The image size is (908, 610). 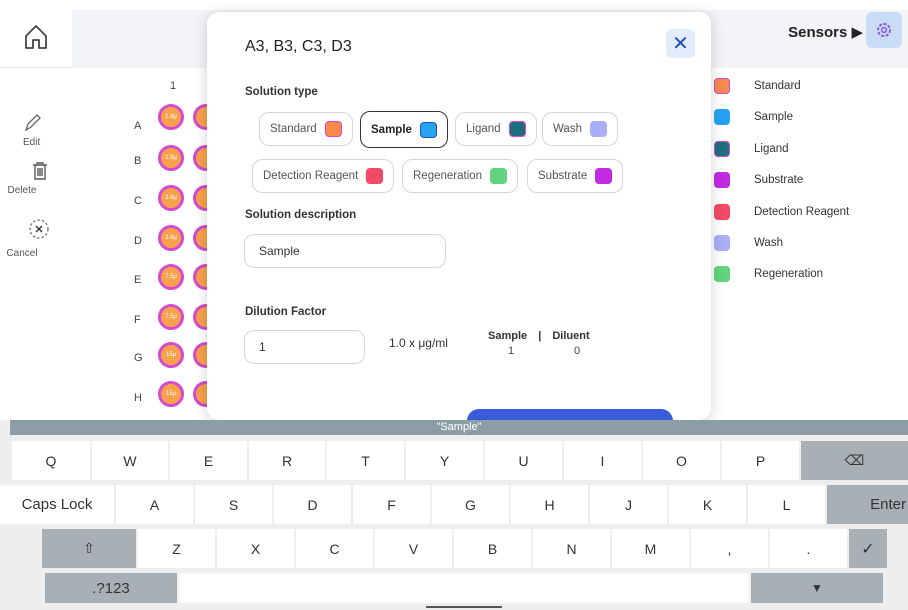 What do you see at coordinates (233, 504) in the screenshot?
I see `key-s: S` at bounding box center [233, 504].